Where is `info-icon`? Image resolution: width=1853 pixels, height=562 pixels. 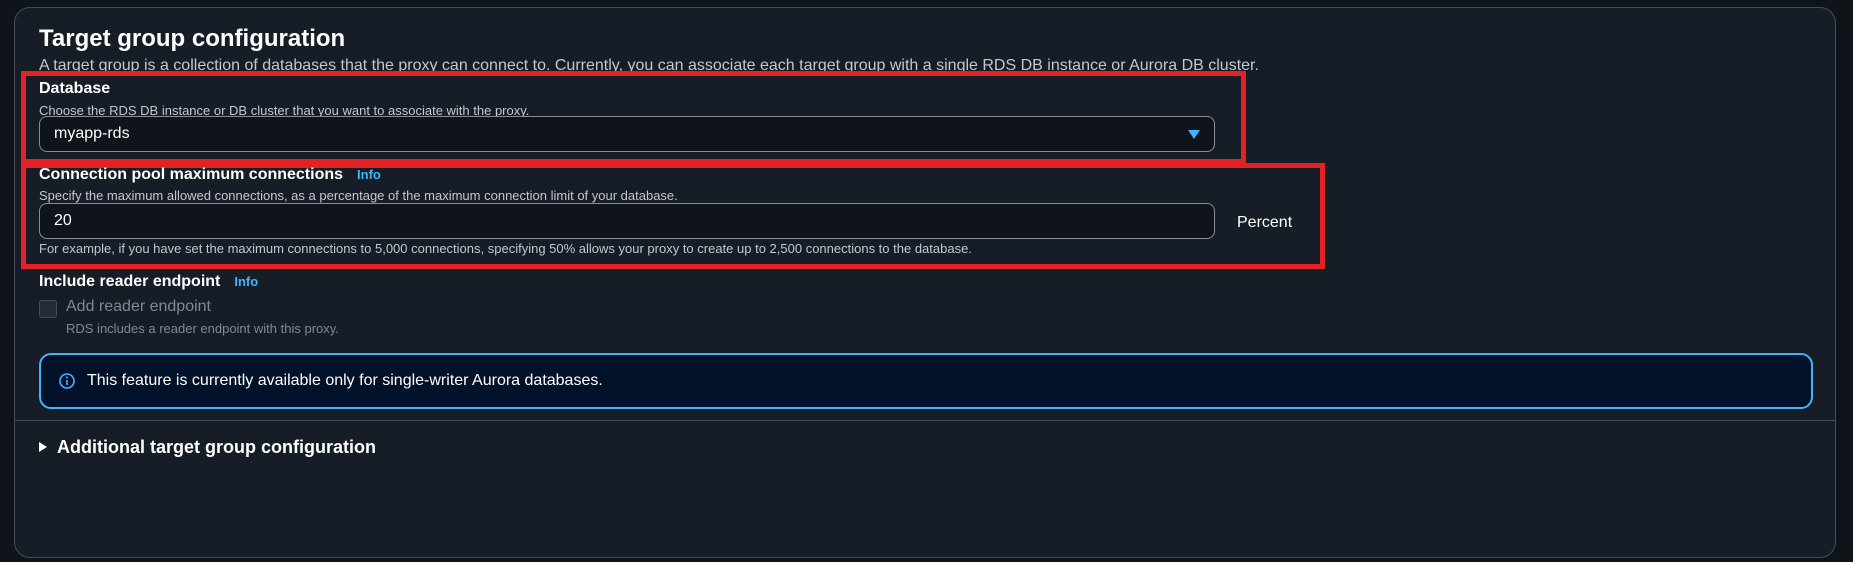 info-icon is located at coordinates (67, 381).